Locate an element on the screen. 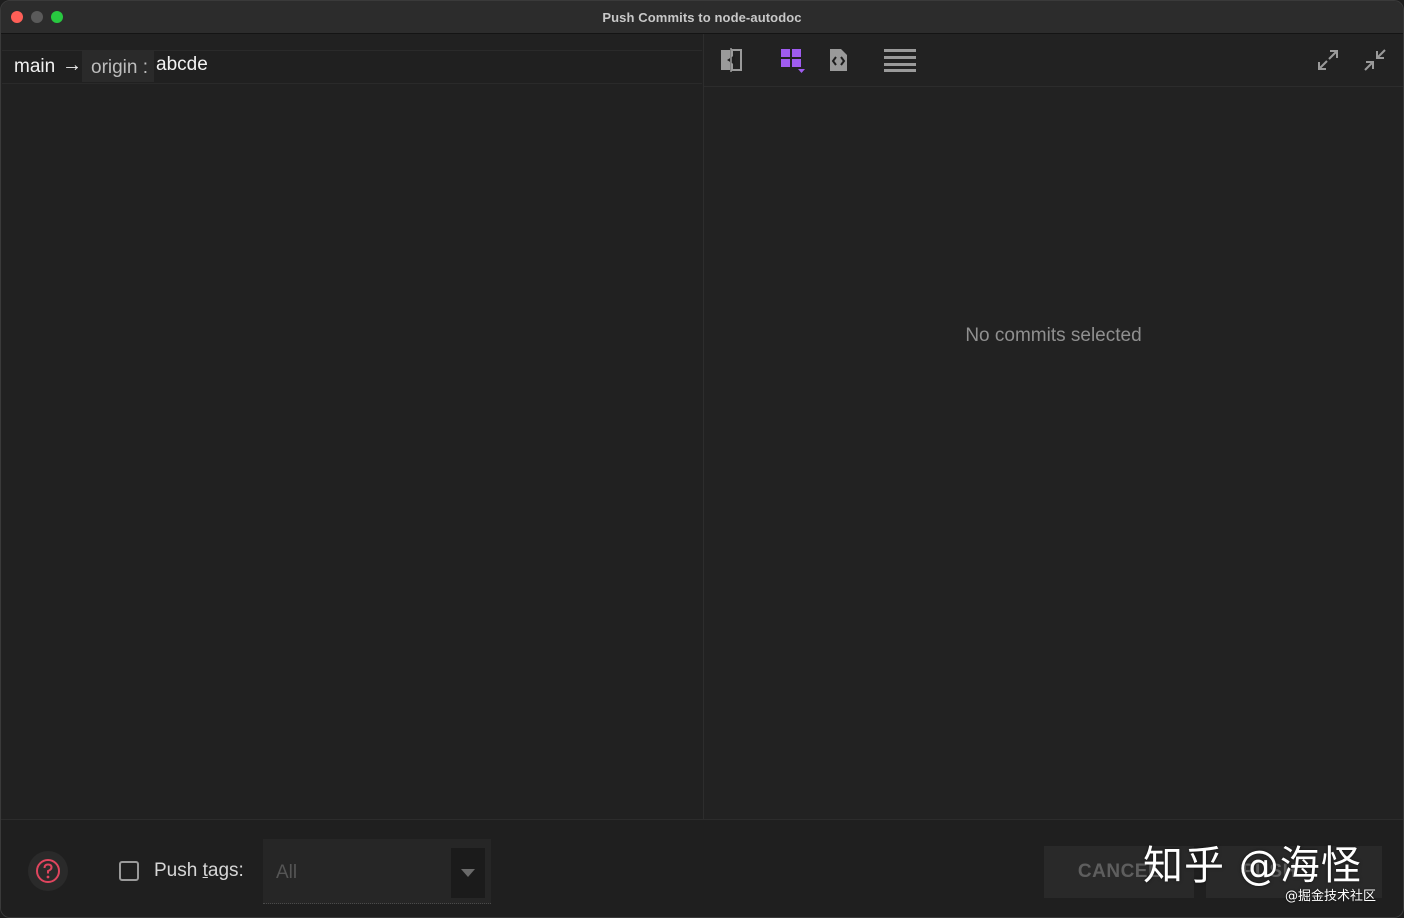 The image size is (1404, 918). watermark-text: 知乎 @海怪 is located at coordinates (1252, 866).